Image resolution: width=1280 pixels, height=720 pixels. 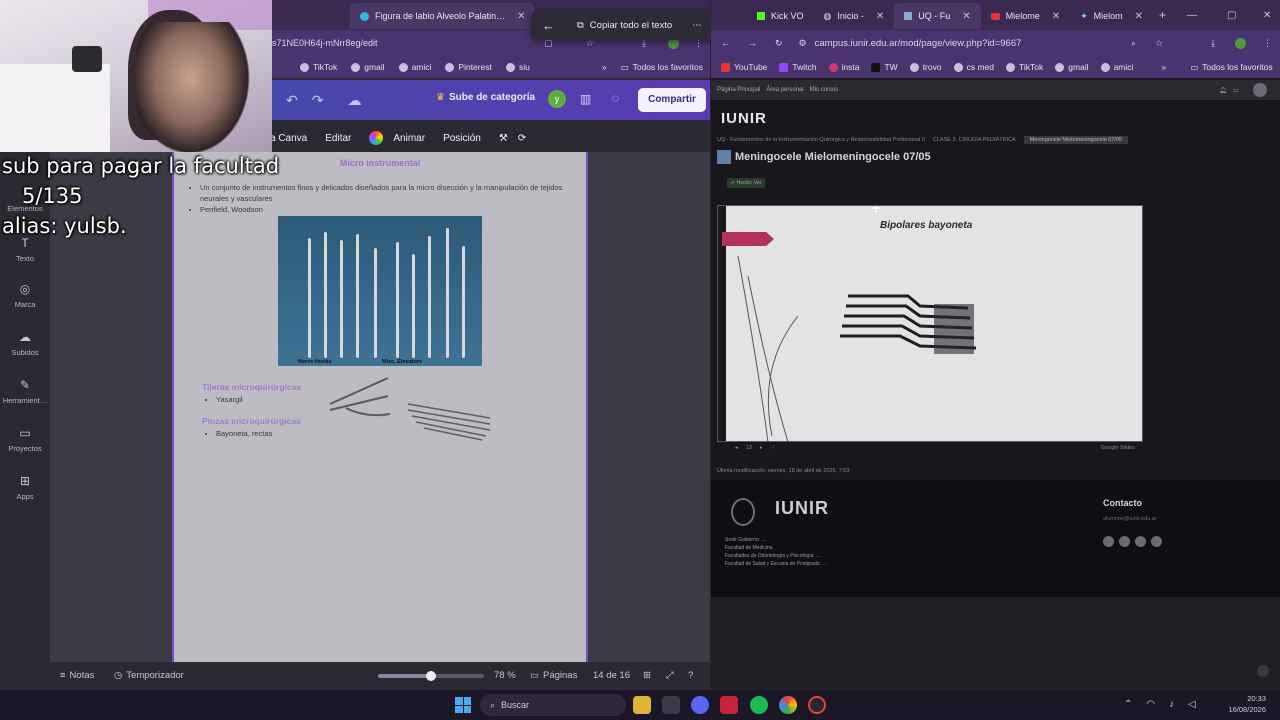 I want to click on download-icon: ⤓, so click(x=1213, y=43).